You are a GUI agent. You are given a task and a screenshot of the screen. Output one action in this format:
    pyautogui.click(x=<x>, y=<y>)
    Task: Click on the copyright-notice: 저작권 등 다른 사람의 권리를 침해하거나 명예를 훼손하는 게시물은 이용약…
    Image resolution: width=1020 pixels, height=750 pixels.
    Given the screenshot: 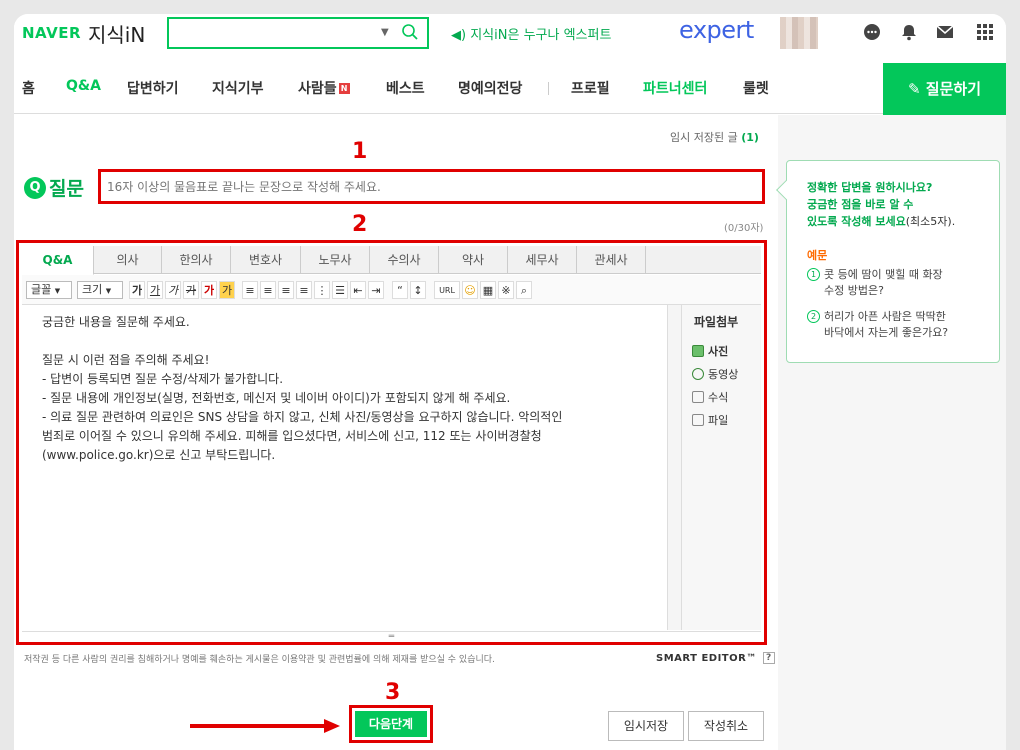 What is the action you would take?
    pyautogui.click(x=259, y=660)
    